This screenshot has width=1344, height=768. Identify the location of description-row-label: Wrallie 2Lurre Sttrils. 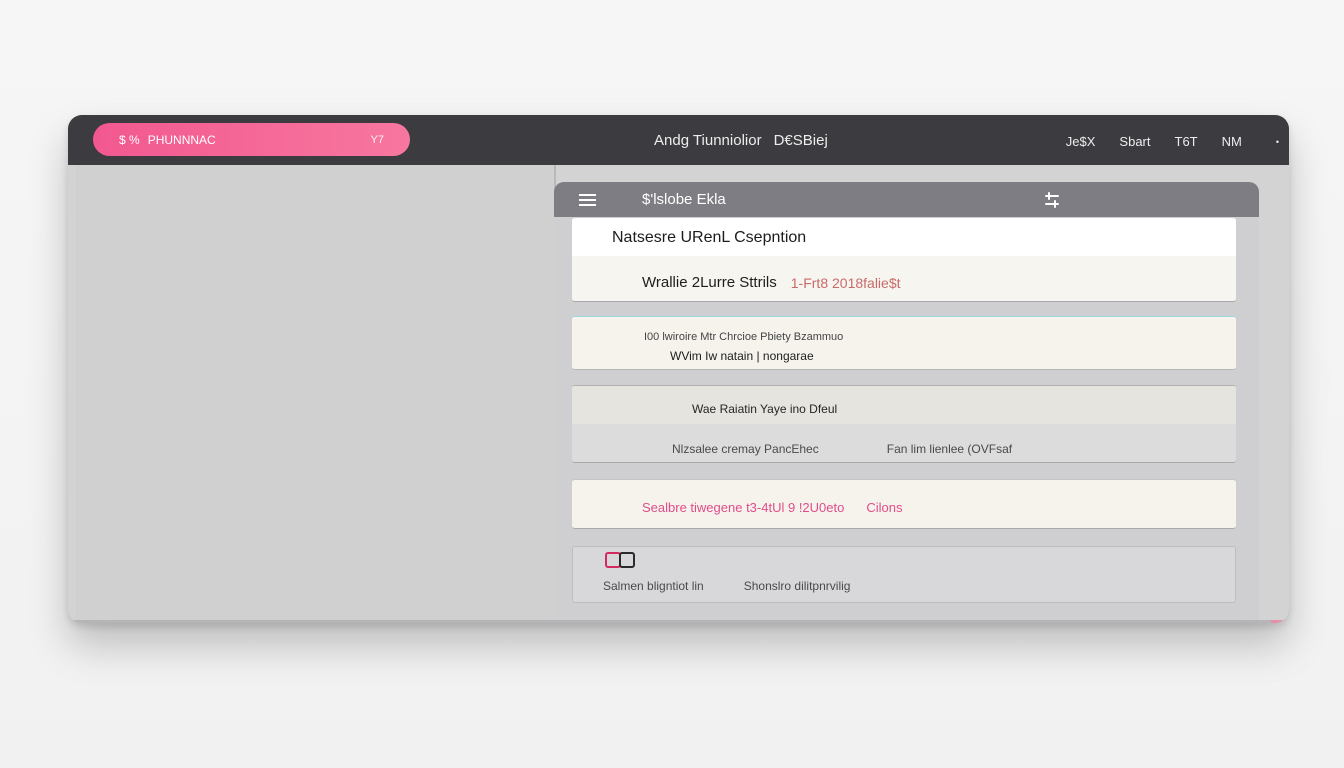
(709, 282).